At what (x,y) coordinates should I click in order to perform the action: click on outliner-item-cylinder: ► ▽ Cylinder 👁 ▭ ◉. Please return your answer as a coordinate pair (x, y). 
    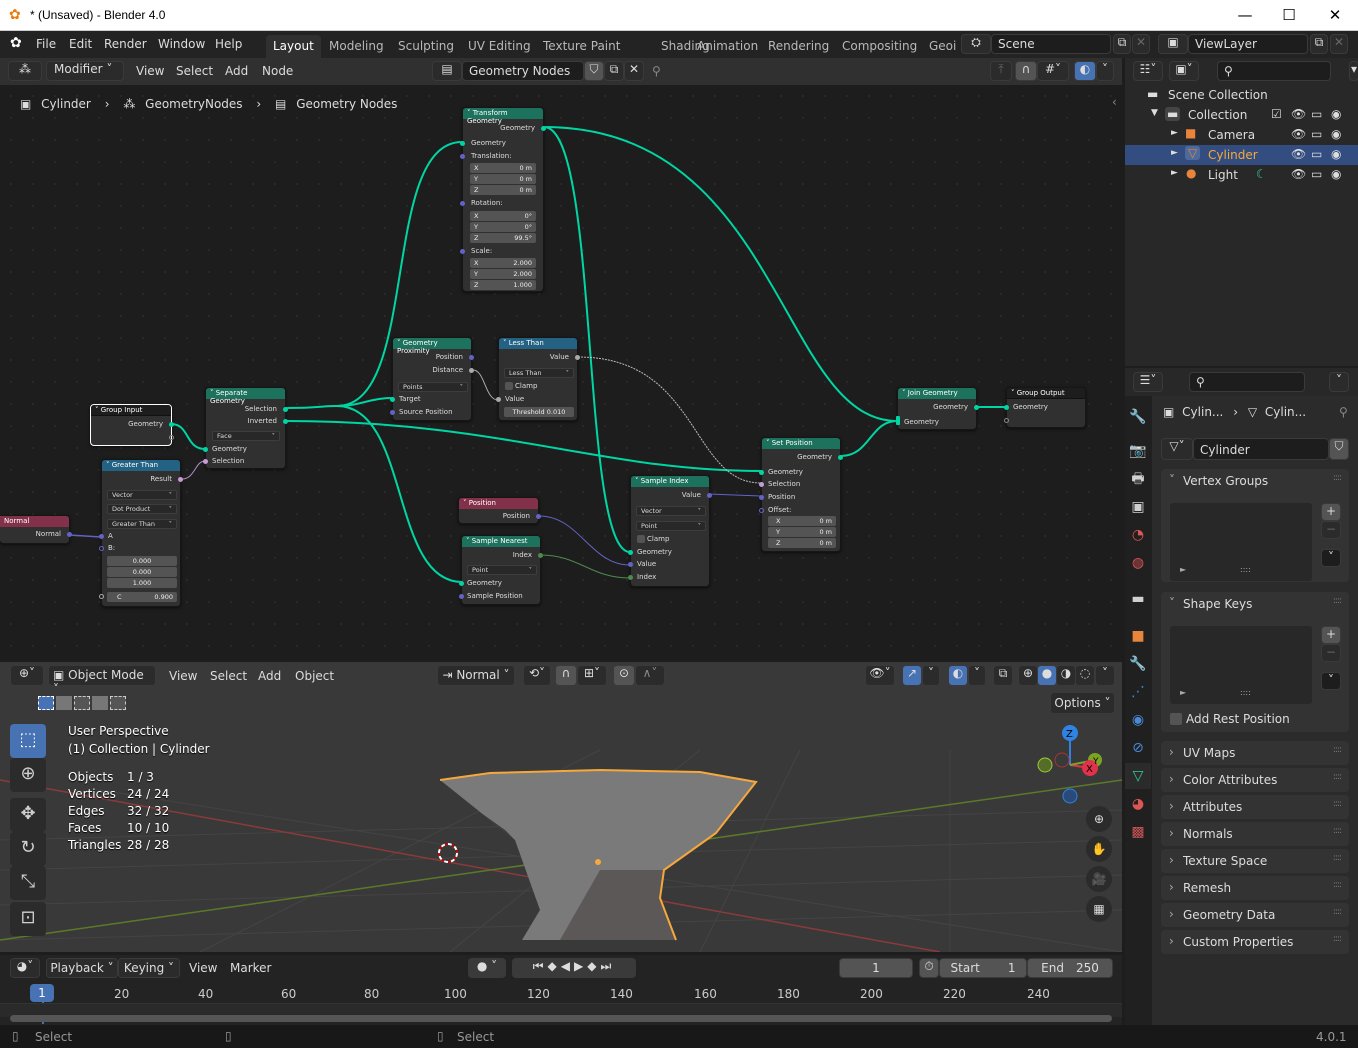
    Looking at the image, I should click on (1241, 155).